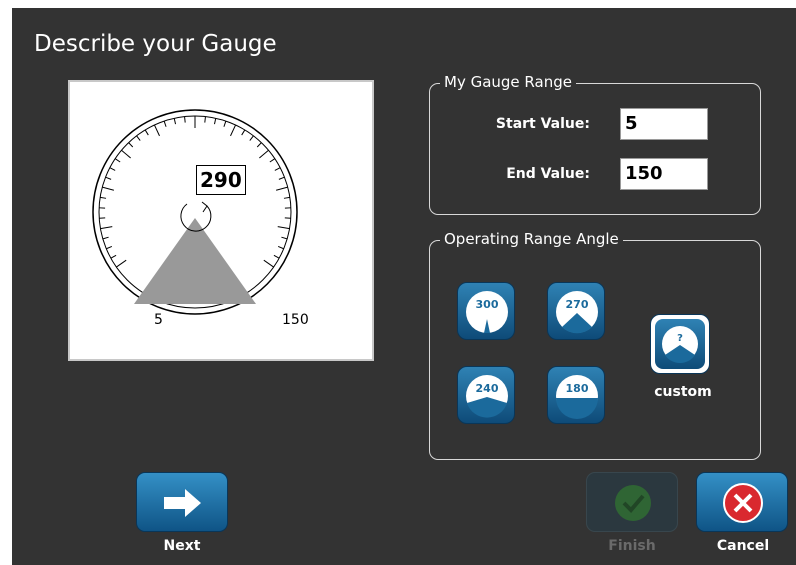 This screenshot has height=565, width=796. Describe the element at coordinates (577, 304) in the screenshot. I see `angle-270-label: 270` at that location.